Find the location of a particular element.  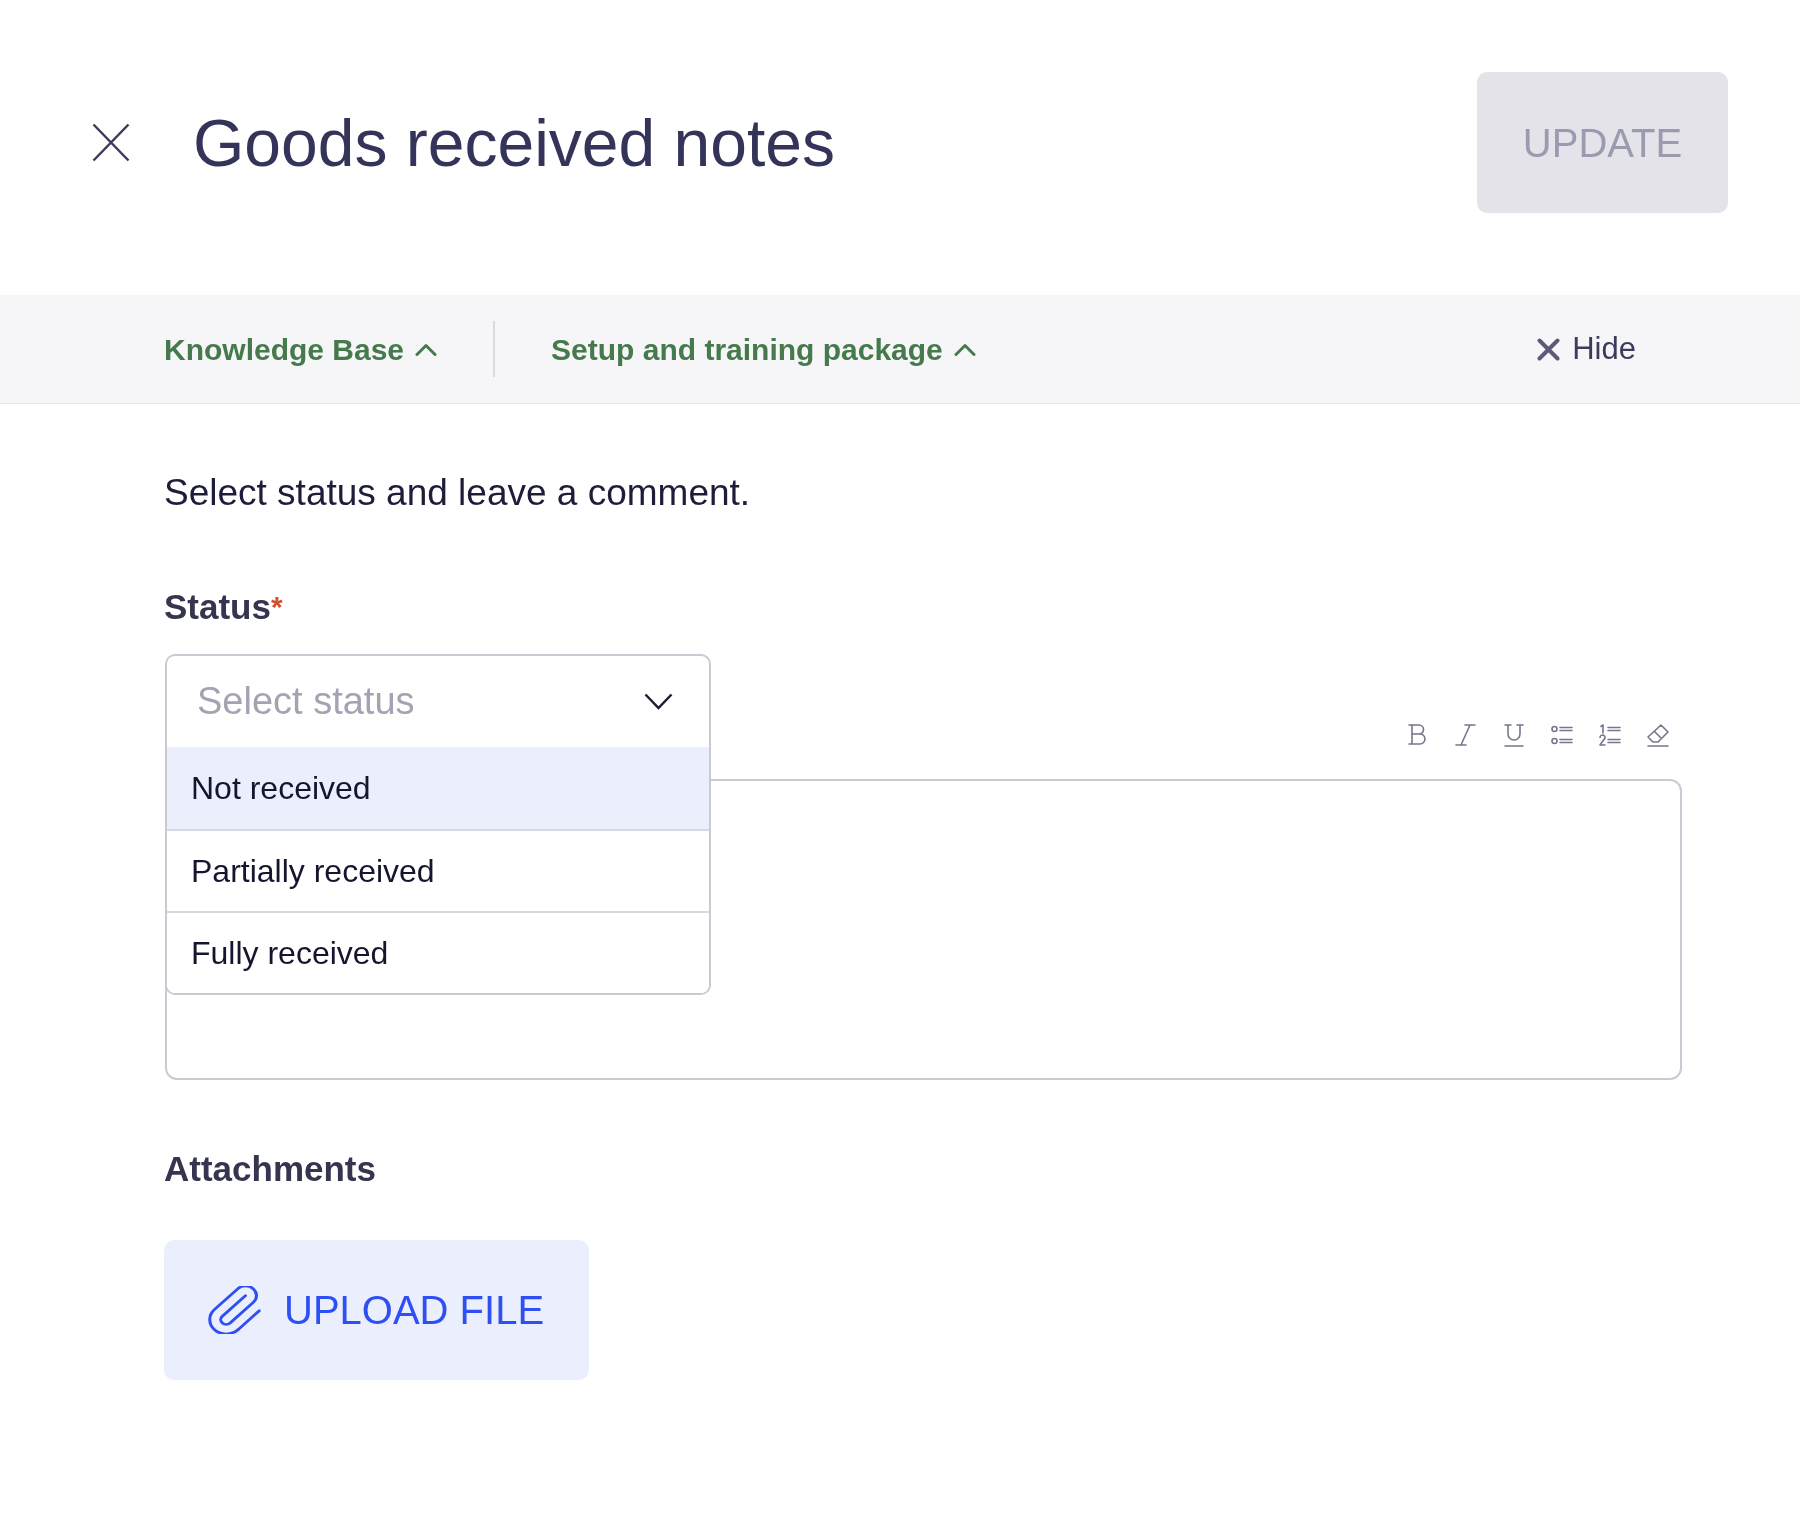

nav-link: Knowledge Base is located at coordinates (301, 349).